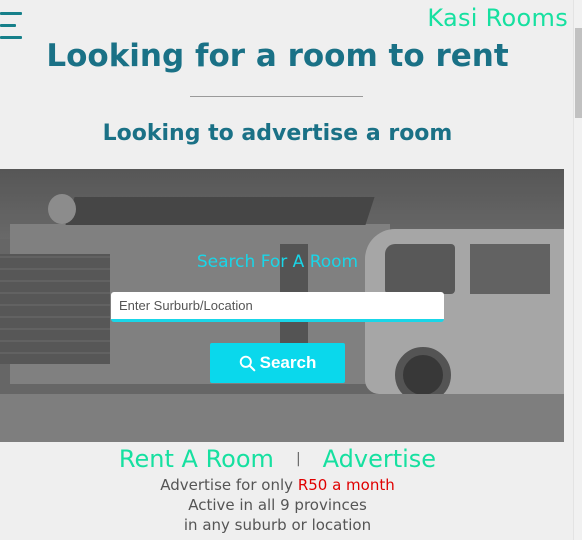 This screenshot has width=582, height=540. I want to click on page-subtitle: Looking to advertise a room, so click(277, 133).